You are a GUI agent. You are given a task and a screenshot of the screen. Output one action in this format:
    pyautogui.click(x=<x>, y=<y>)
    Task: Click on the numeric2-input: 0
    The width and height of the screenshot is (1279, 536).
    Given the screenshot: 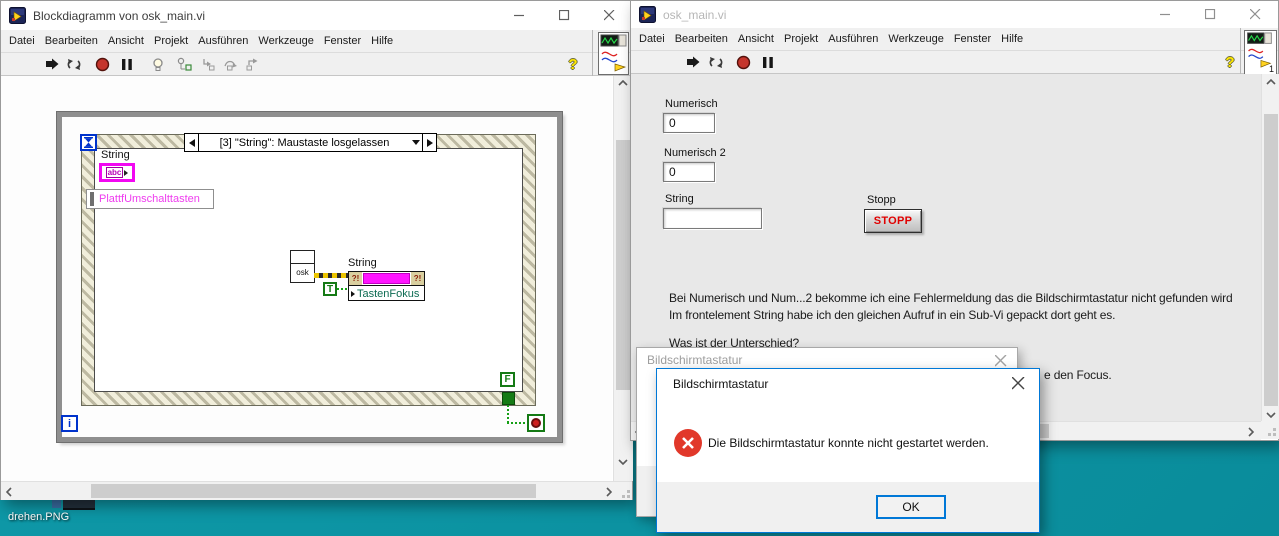 What is the action you would take?
    pyautogui.click(x=689, y=172)
    